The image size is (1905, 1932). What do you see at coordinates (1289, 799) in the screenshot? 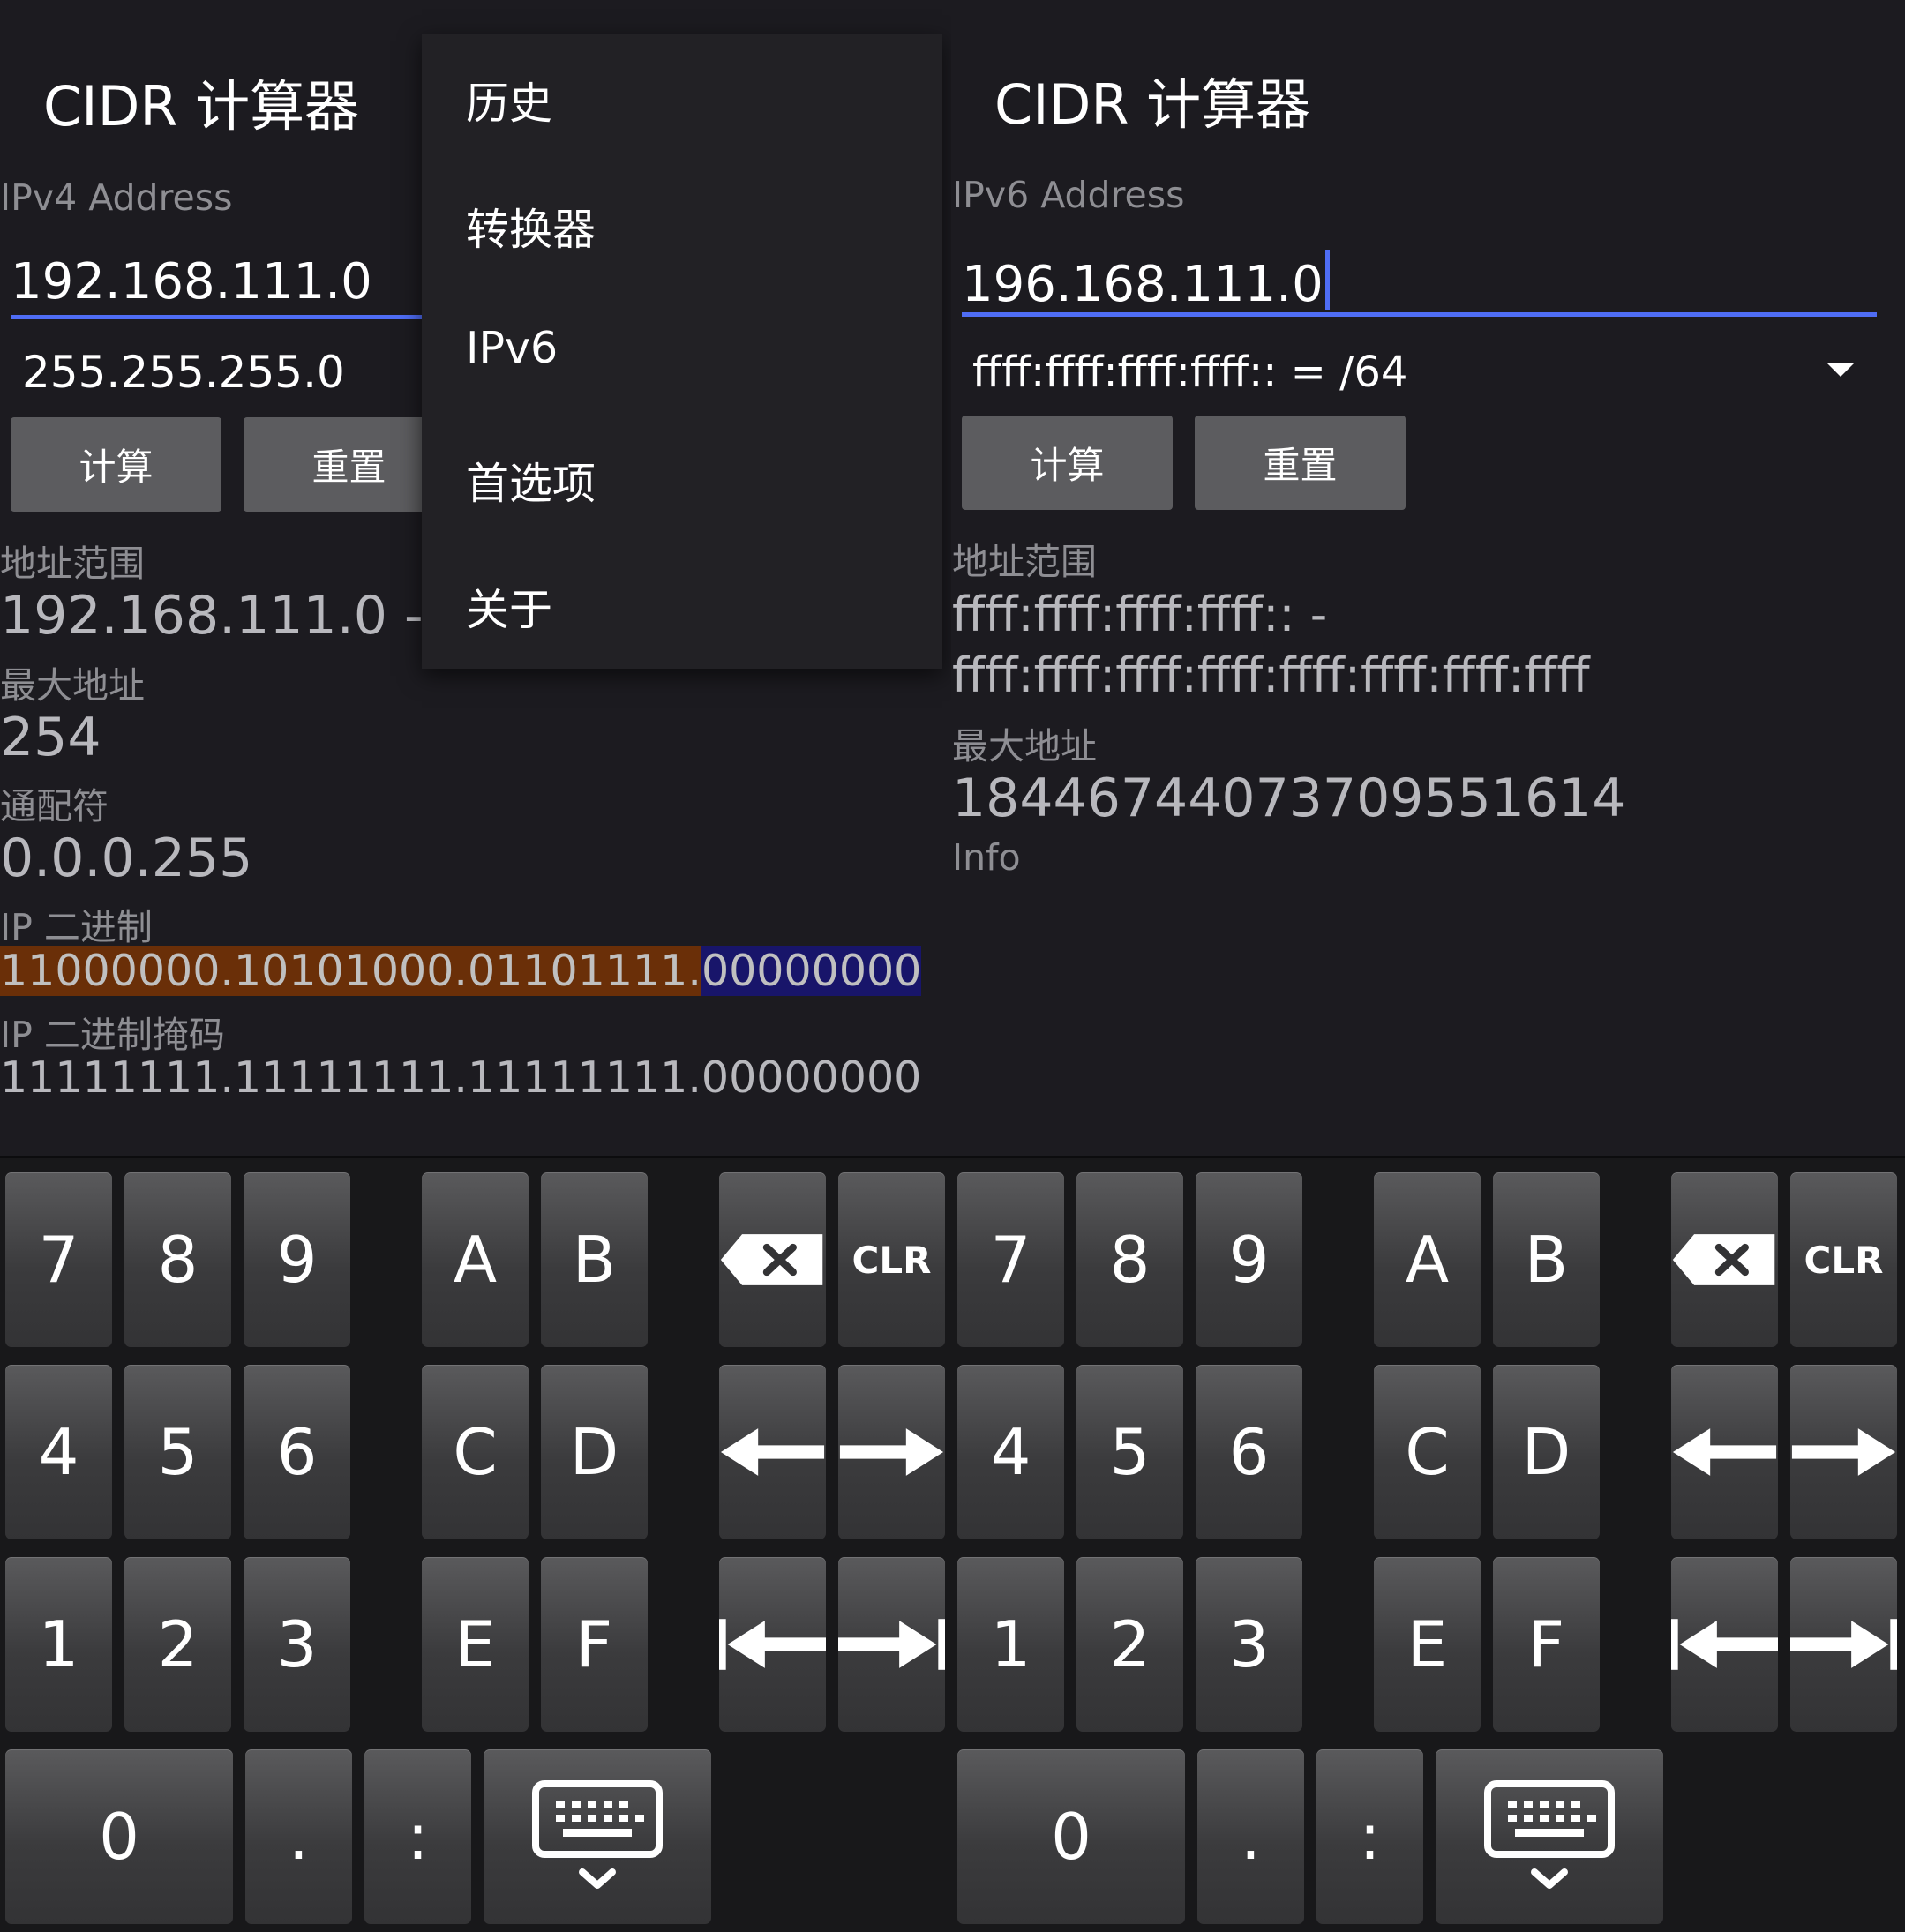
I see `max-addresses-value: 18446744073709551614` at bounding box center [1289, 799].